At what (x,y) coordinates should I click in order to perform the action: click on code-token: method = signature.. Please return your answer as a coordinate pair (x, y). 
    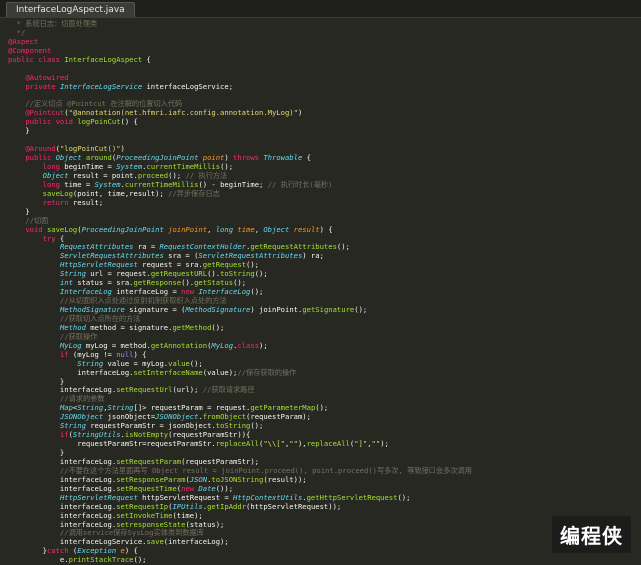
    Looking at the image, I should click on (129, 327).